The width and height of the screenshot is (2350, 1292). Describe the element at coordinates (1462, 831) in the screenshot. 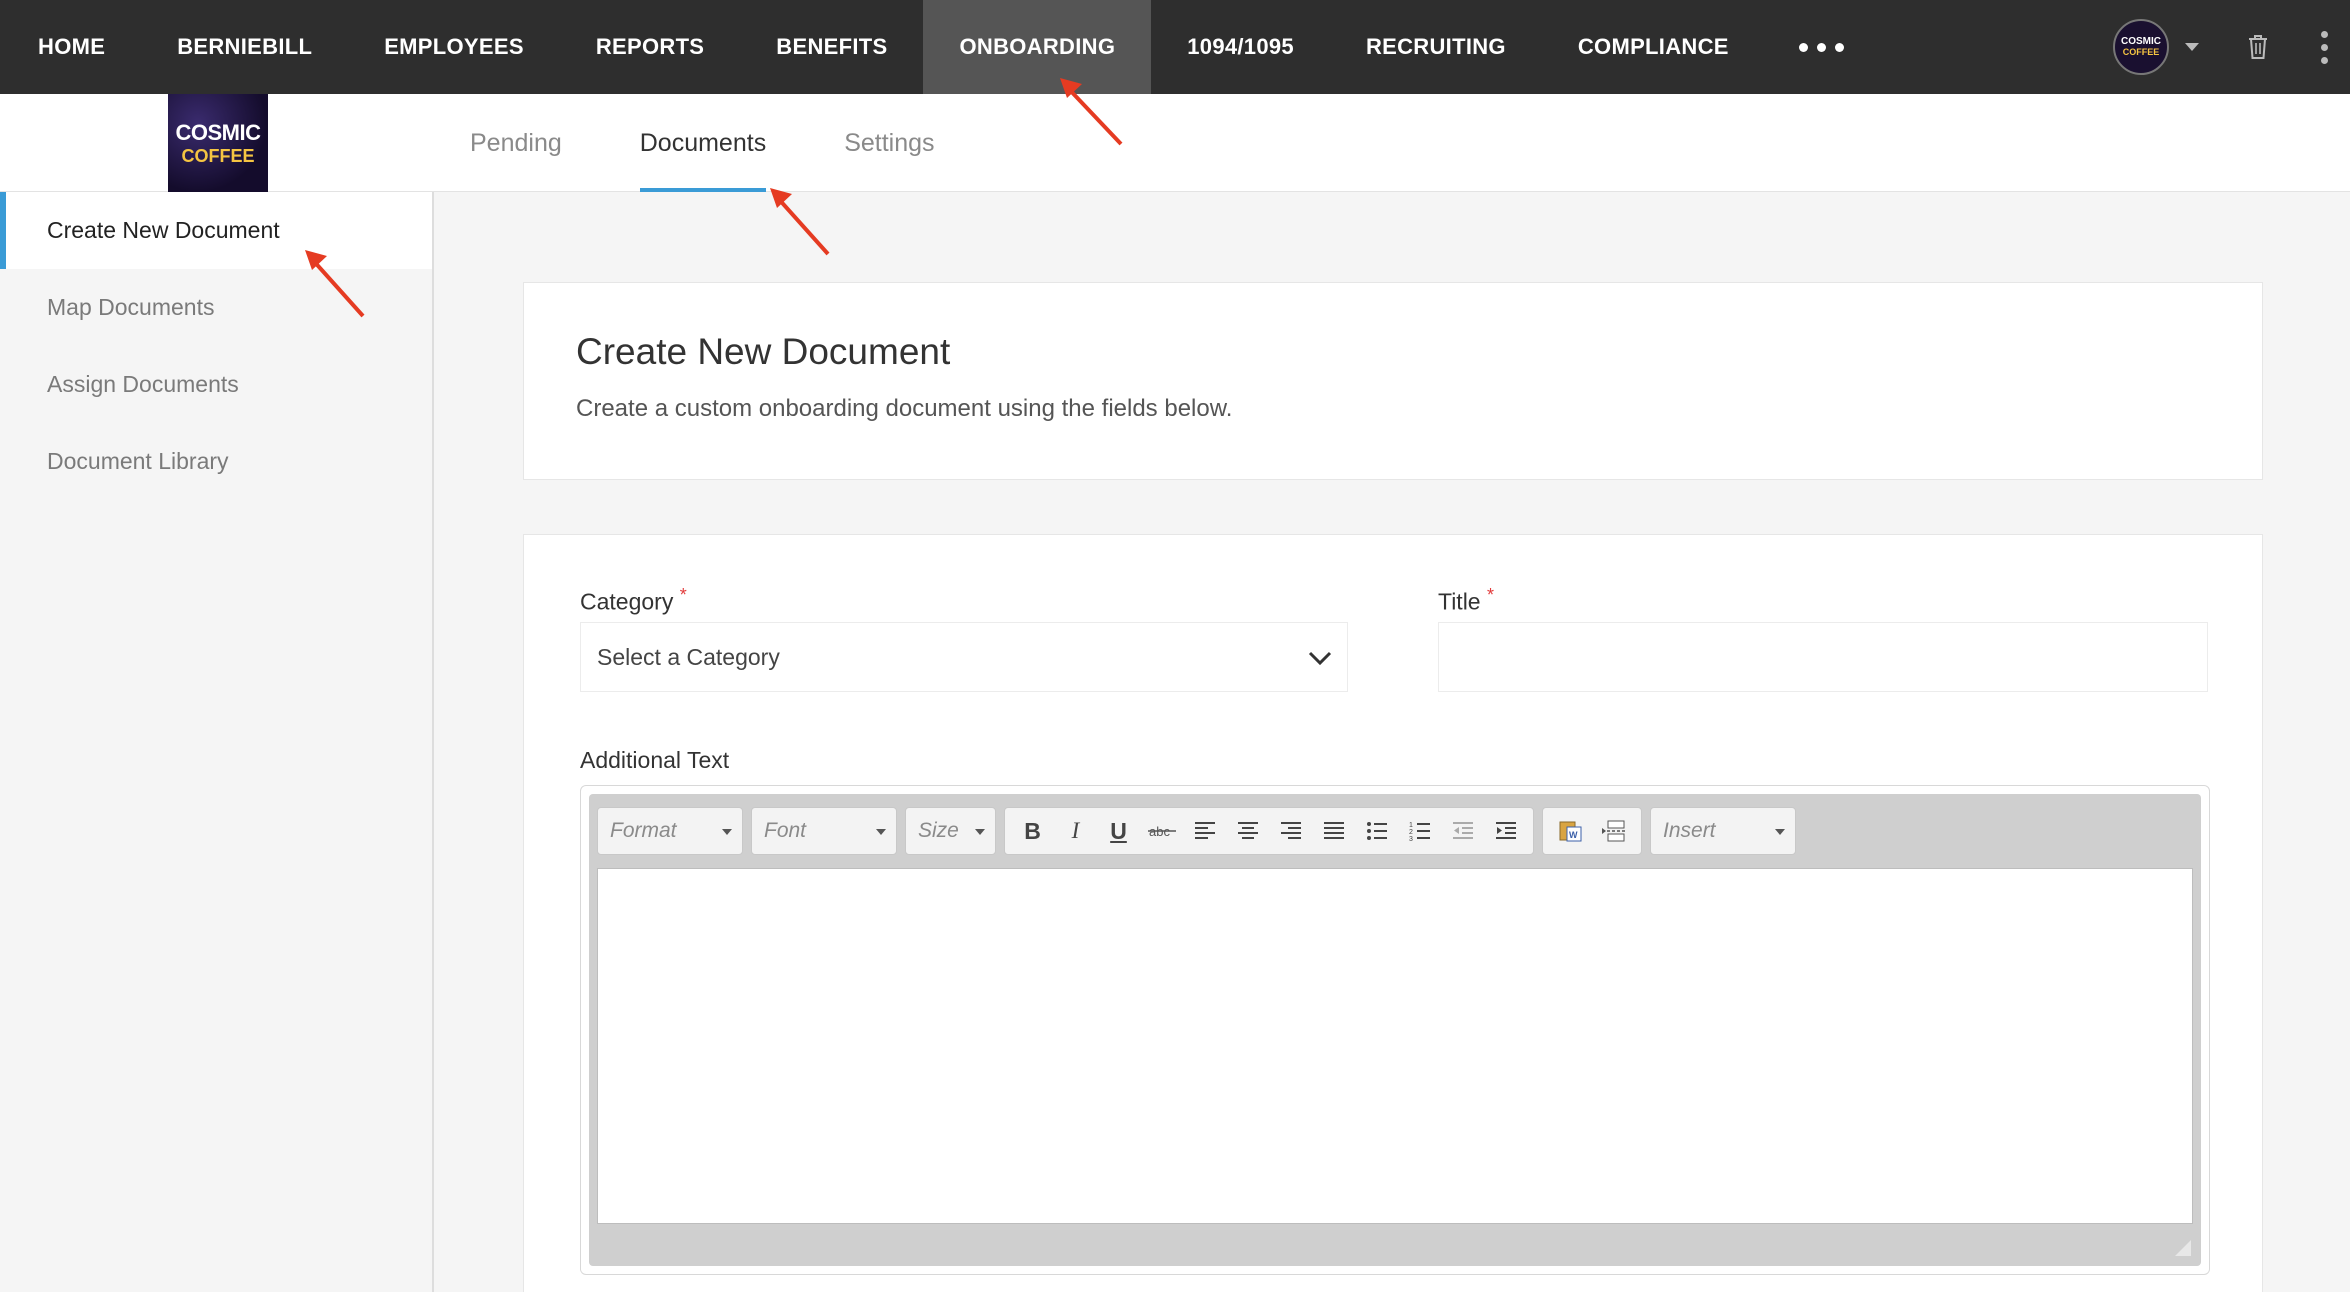

I see `outdent-icon` at that location.